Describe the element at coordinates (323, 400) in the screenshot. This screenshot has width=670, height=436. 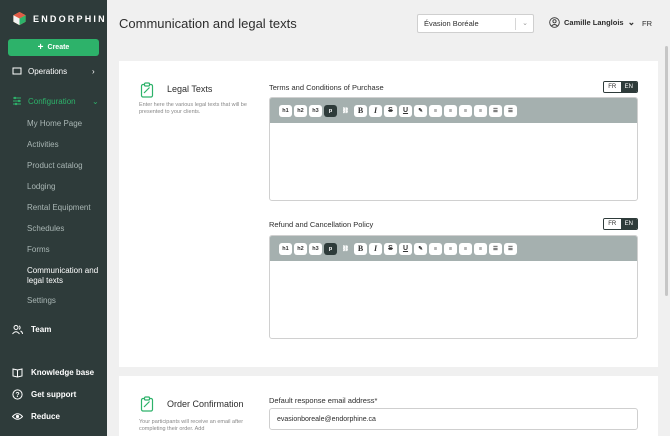
I see `email-label: Default response email address*` at that location.